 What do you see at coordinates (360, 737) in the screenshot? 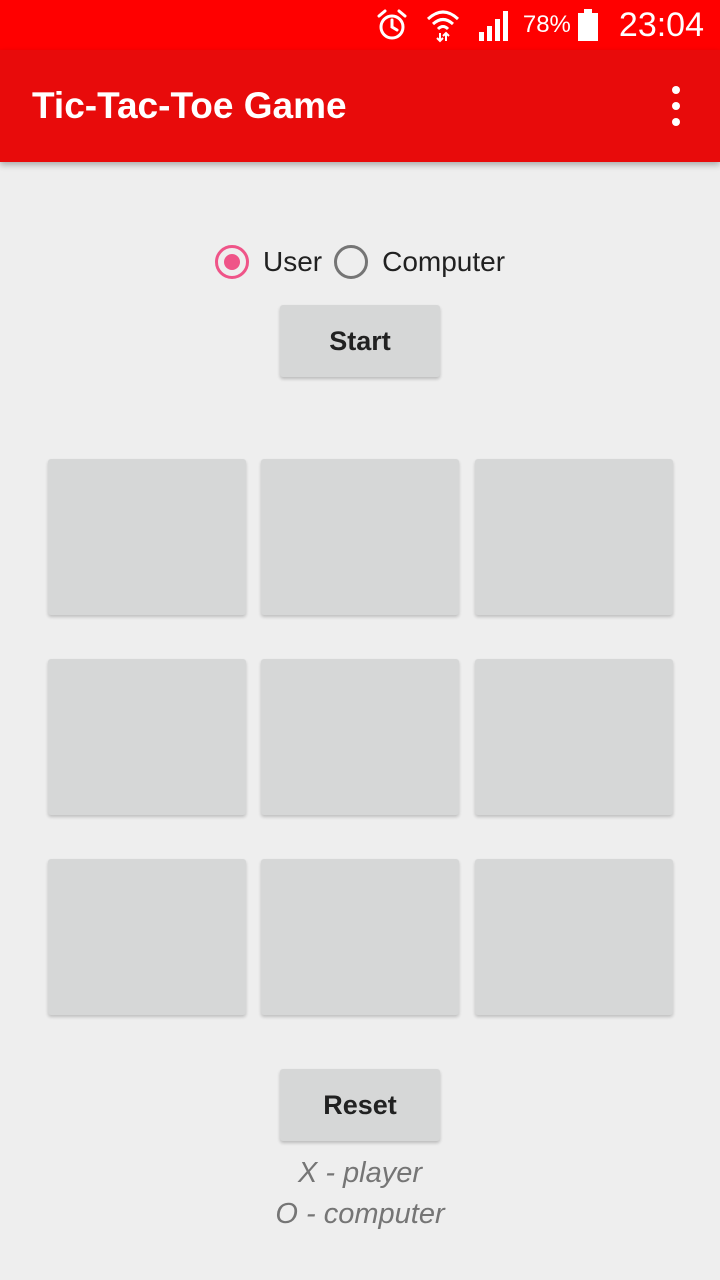
I see `board-cell-r2c2` at bounding box center [360, 737].